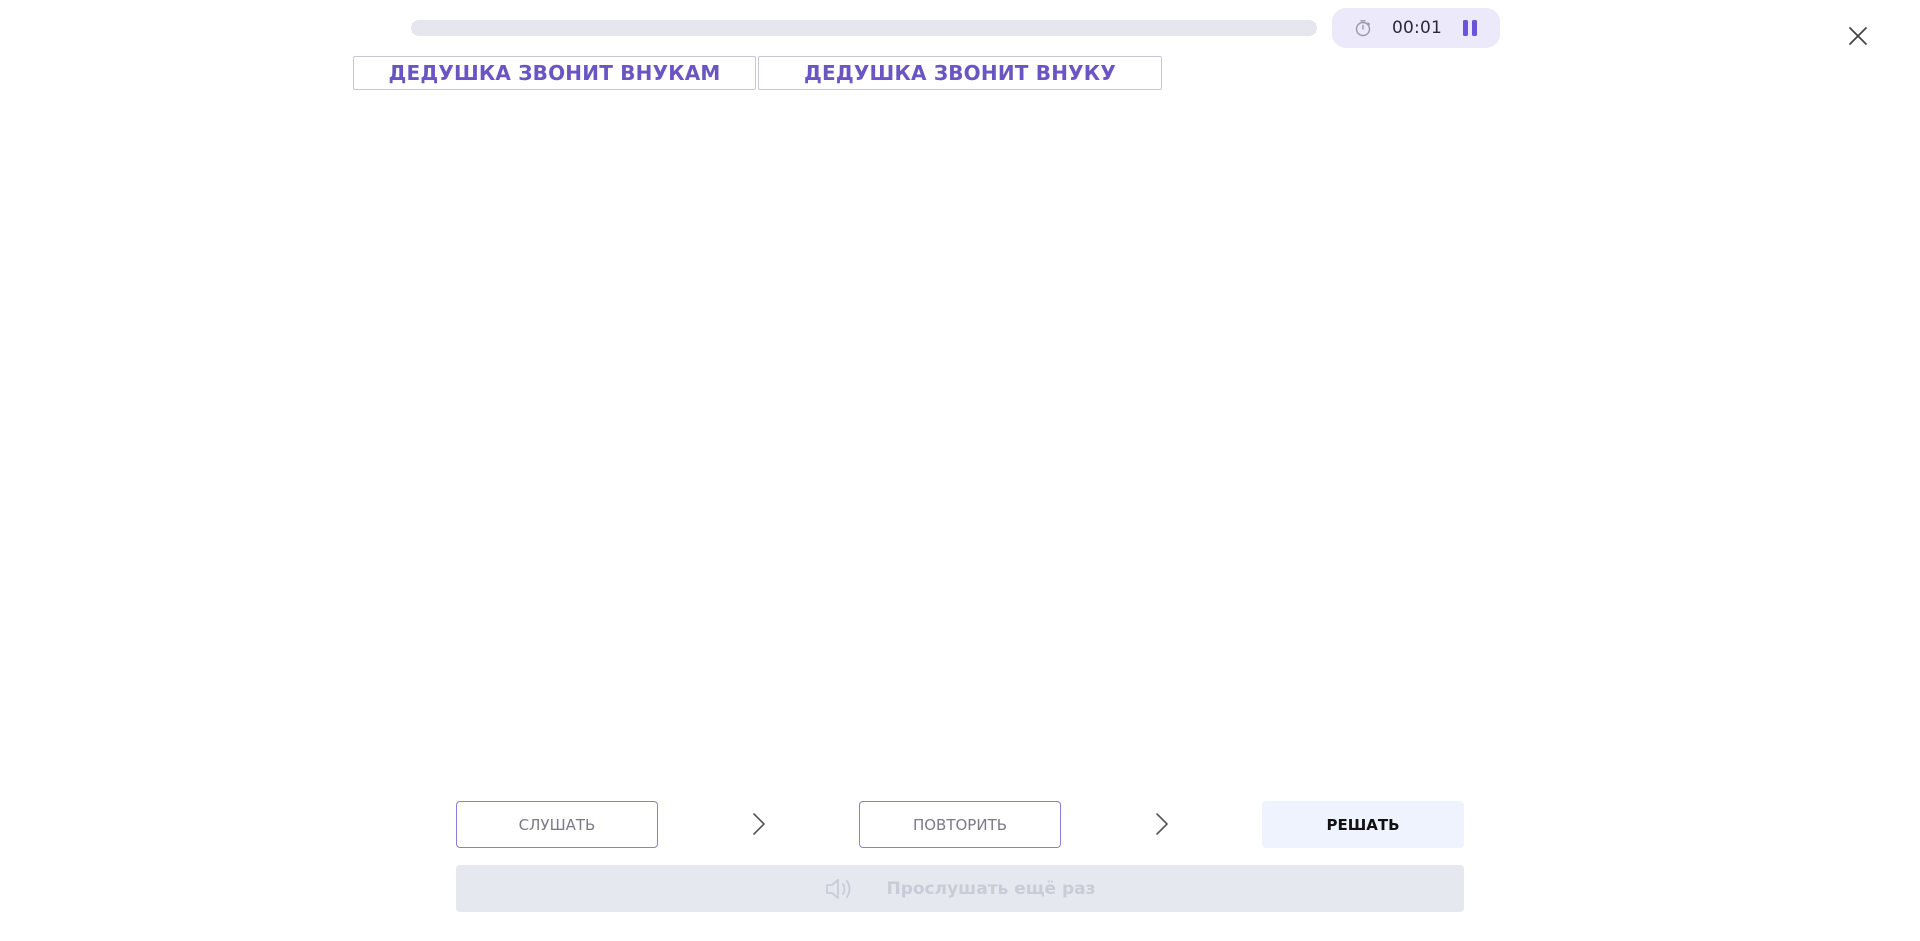 The width and height of the screenshot is (1920, 941). What do you see at coordinates (554, 73) in the screenshot?
I see `answer-option-1: ДЕДУШКА ЗВОНИТ ВНУКАМ` at bounding box center [554, 73].